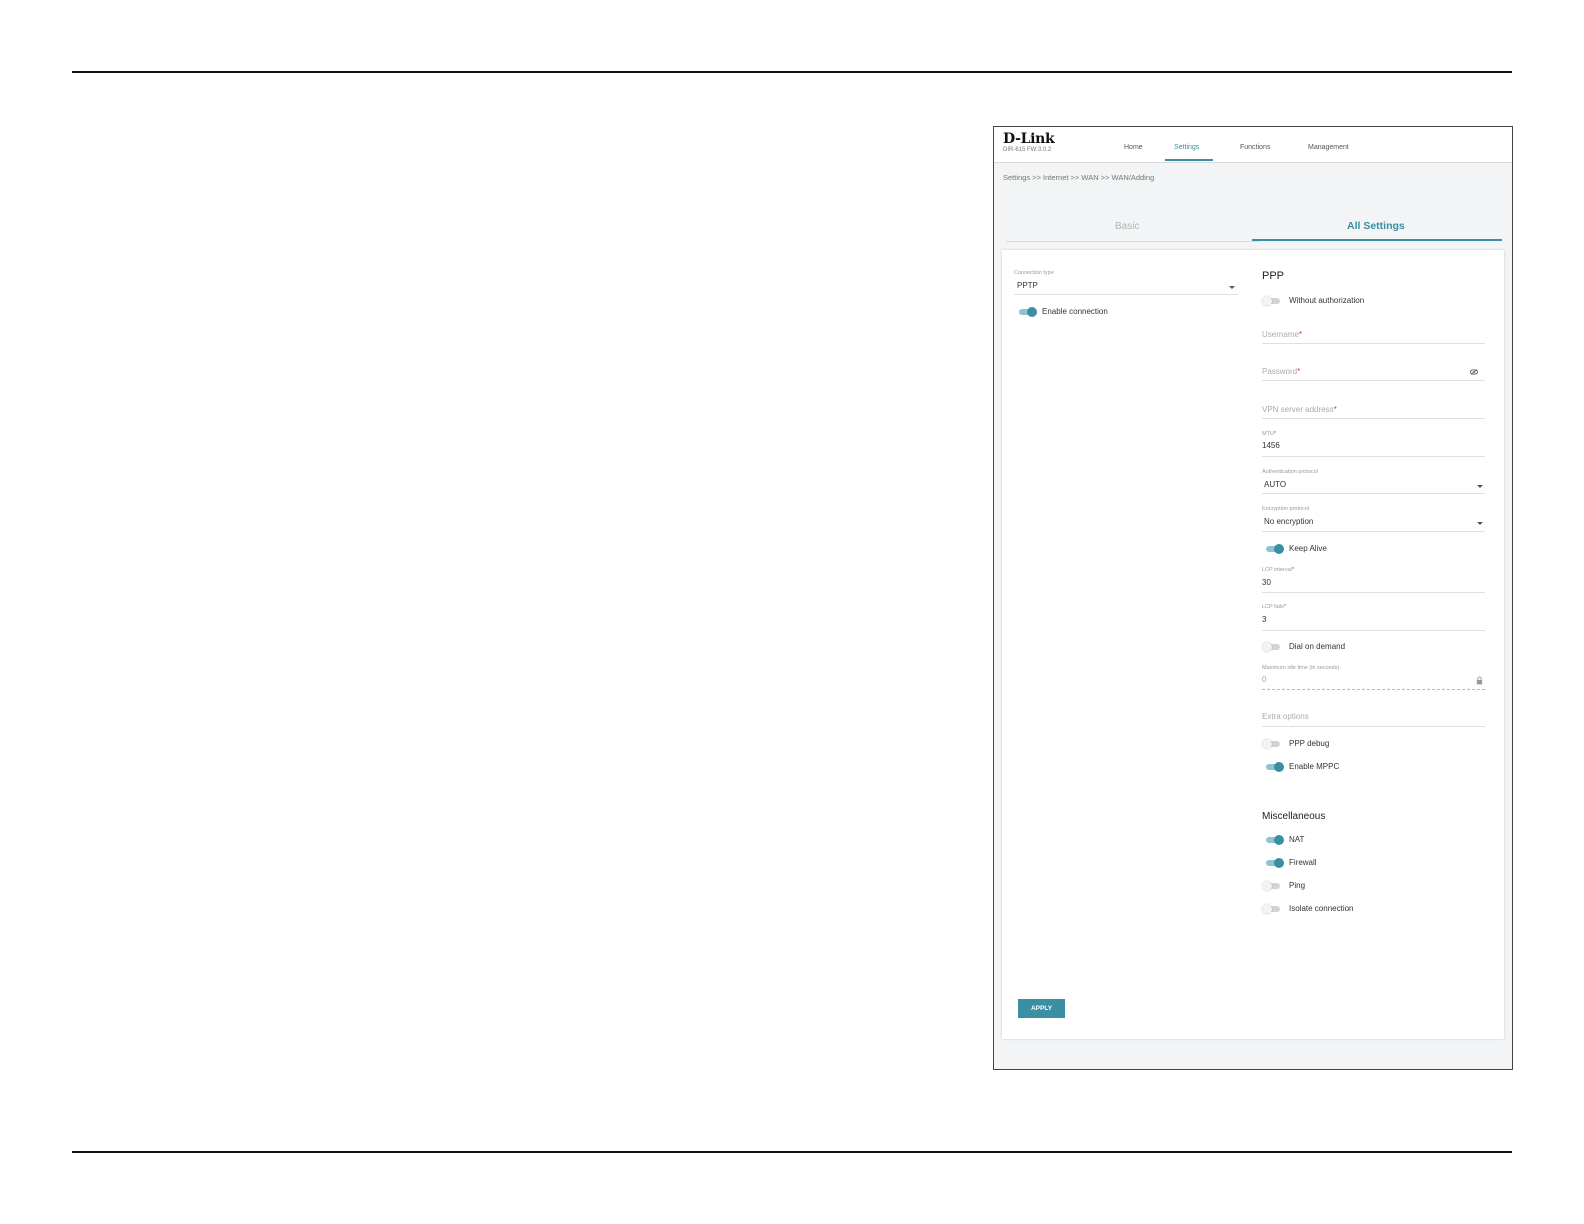 The width and height of the screenshot is (1584, 1224). Describe the element at coordinates (1271, 647) in the screenshot. I see `dial-on-demand-toggle` at that location.